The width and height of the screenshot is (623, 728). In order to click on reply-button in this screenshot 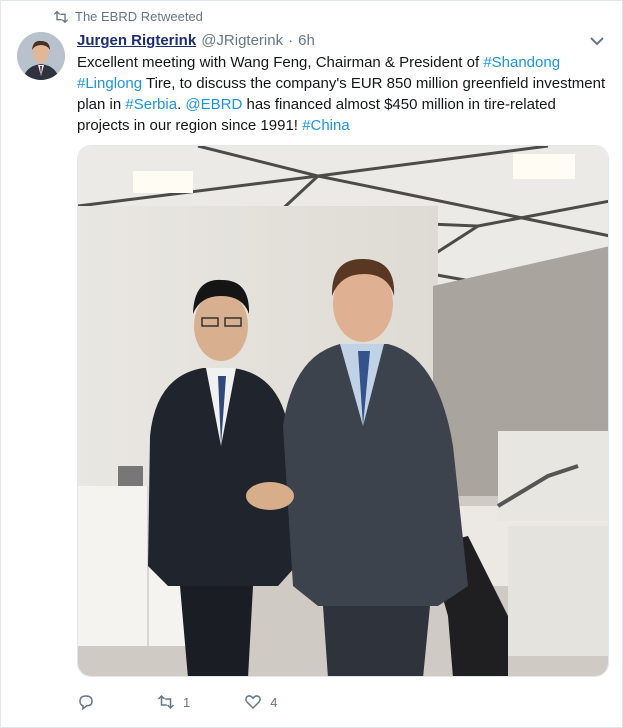, I will do `click(90, 702)`.